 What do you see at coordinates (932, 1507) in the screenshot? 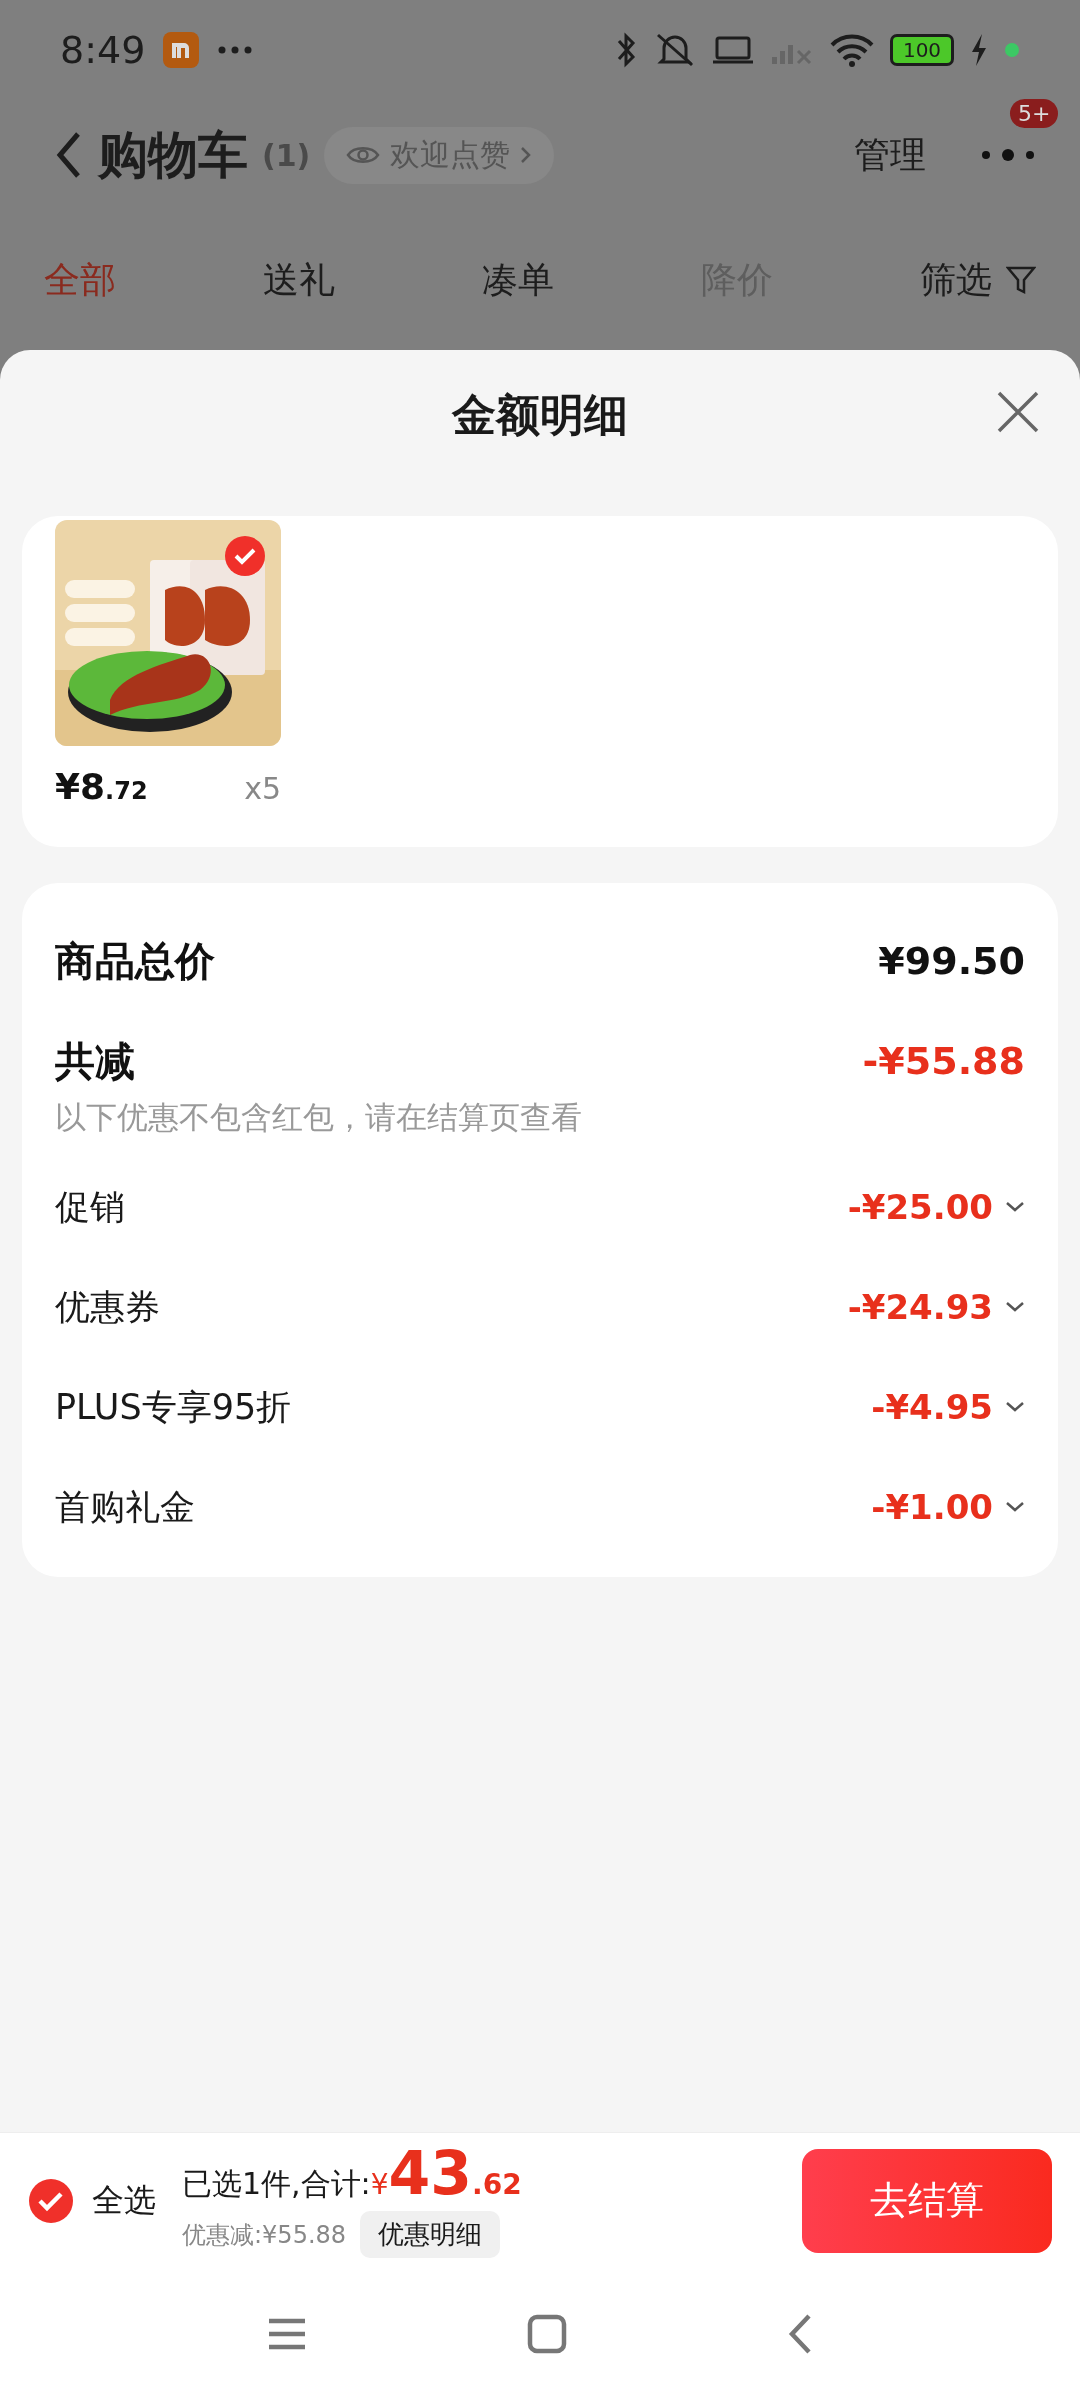
I see `row-value: -¥1.00` at bounding box center [932, 1507].